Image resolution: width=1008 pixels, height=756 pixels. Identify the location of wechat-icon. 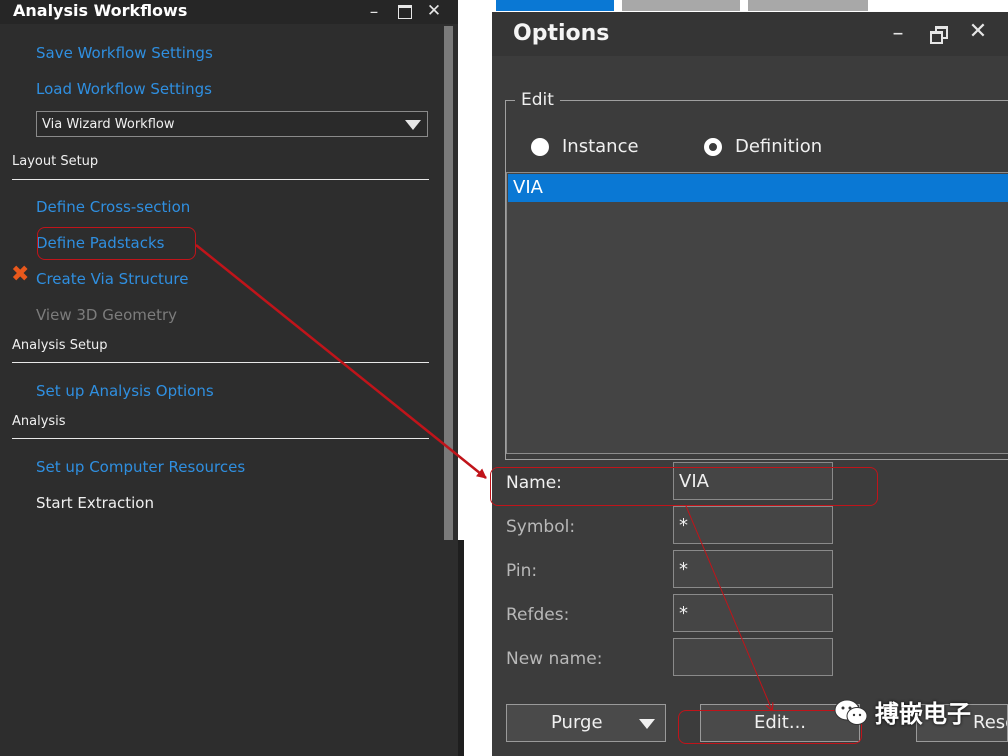
(851, 712).